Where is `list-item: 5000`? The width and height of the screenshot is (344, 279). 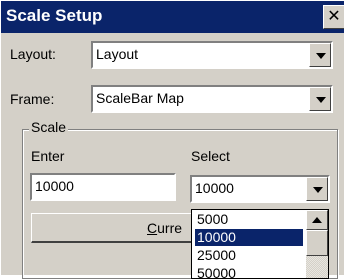
list-item: 5000 is located at coordinates (249, 219).